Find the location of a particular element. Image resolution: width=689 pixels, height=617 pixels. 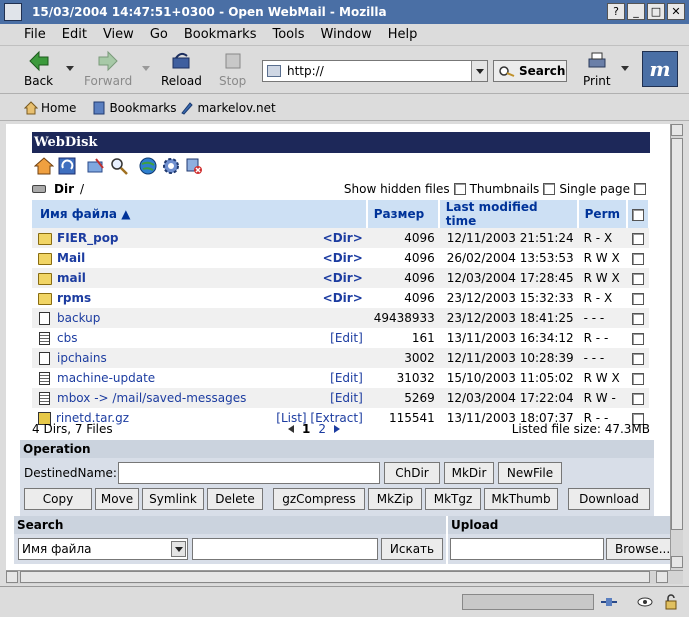

back-history-dropdown-icon is located at coordinates (70, 68).